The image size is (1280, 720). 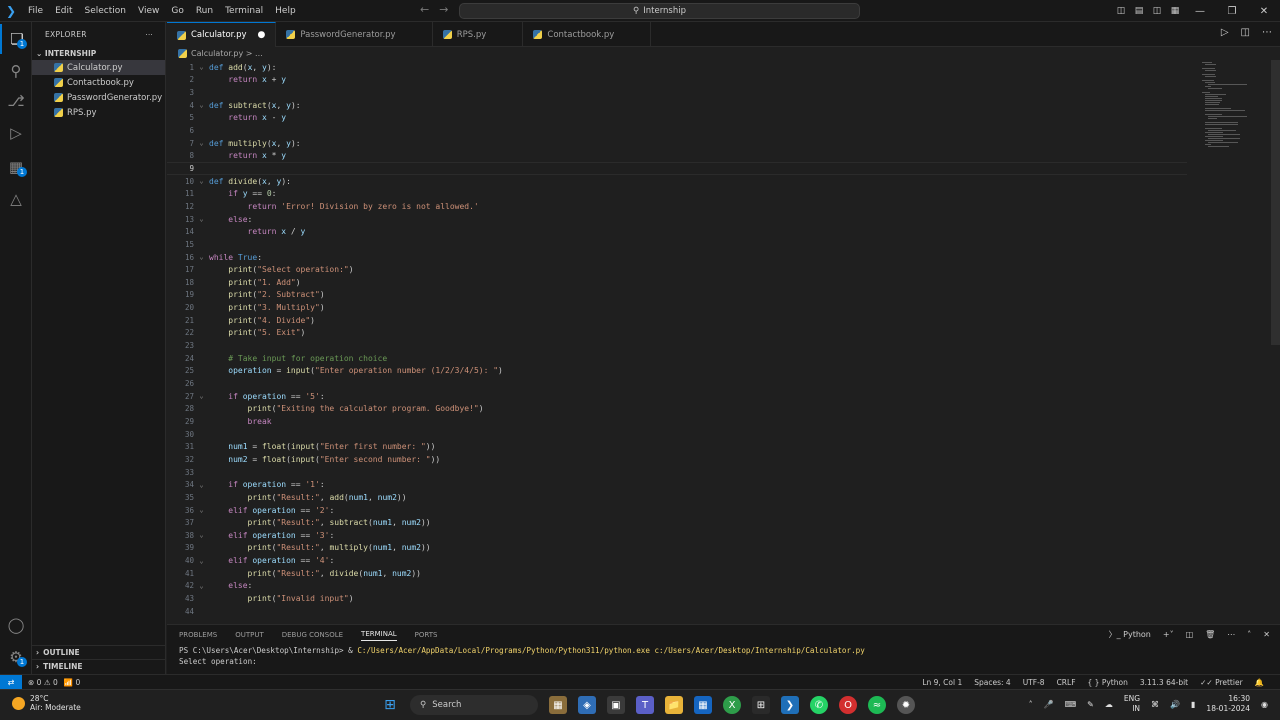 I want to click on code-line: 41 print("Result:", divide(num1, num2)), so click(x=677, y=573).